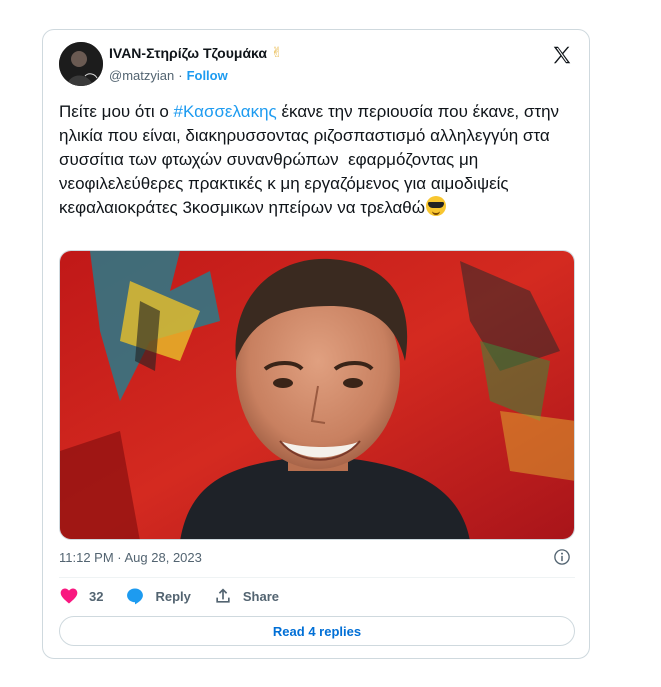 This screenshot has height=687, width=661. What do you see at coordinates (261, 596) in the screenshot?
I see `share-label: Share` at bounding box center [261, 596].